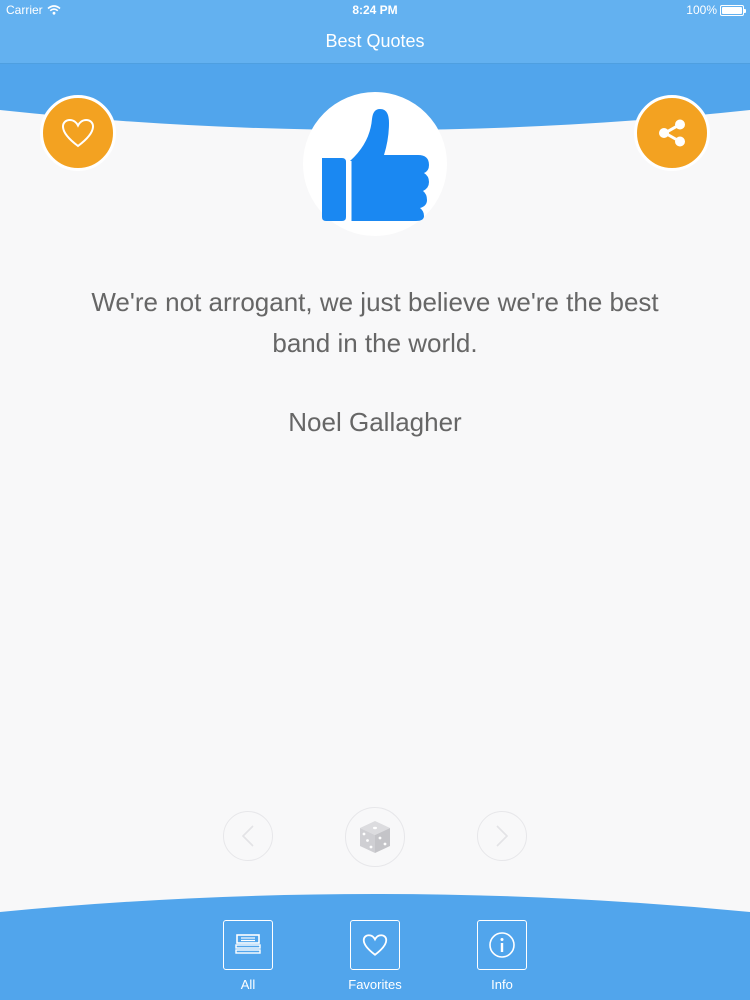 Image resolution: width=750 pixels, height=1000 pixels. I want to click on thumbs-up-icon, so click(375, 165).